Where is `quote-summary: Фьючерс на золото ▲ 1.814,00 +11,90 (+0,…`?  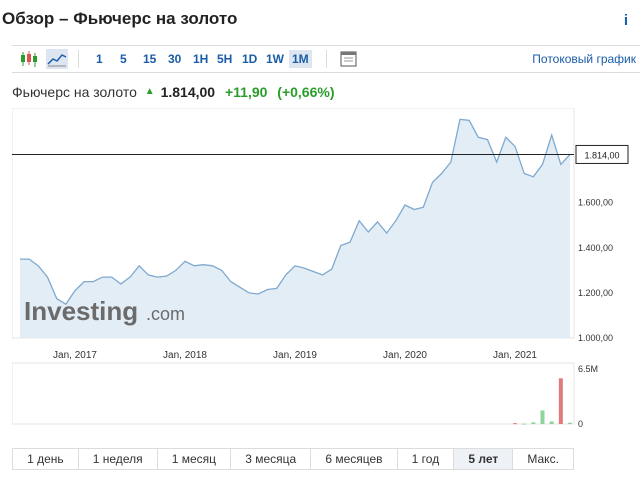
quote-summary: Фьючерс на золото ▲ 1.814,00 +11,90 (+0,… is located at coordinates (173, 92).